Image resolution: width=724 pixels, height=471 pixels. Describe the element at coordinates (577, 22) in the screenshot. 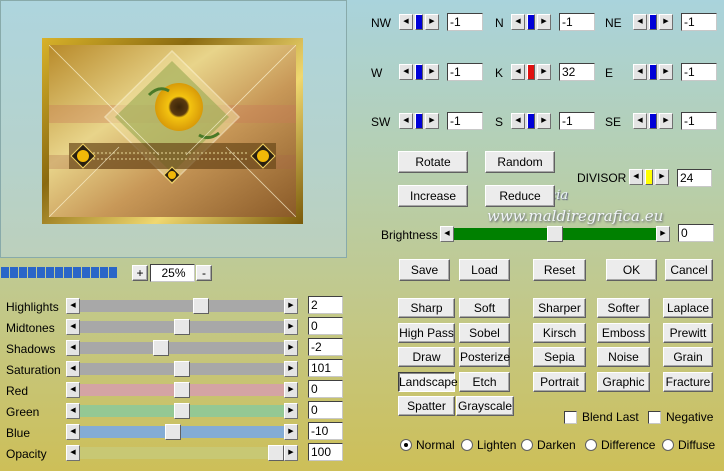

I see `matrix-field-n: -1` at that location.